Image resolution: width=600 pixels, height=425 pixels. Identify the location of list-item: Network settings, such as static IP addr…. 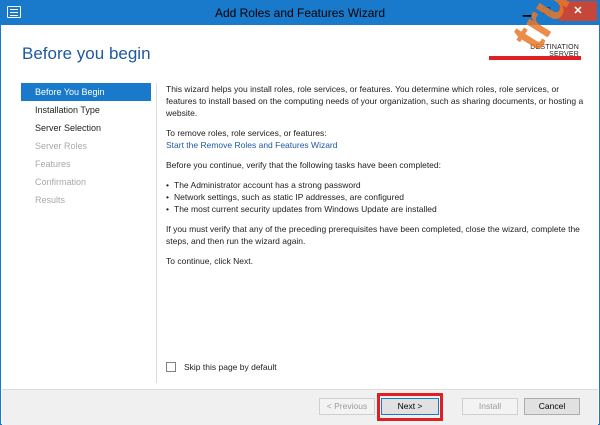
(376, 197).